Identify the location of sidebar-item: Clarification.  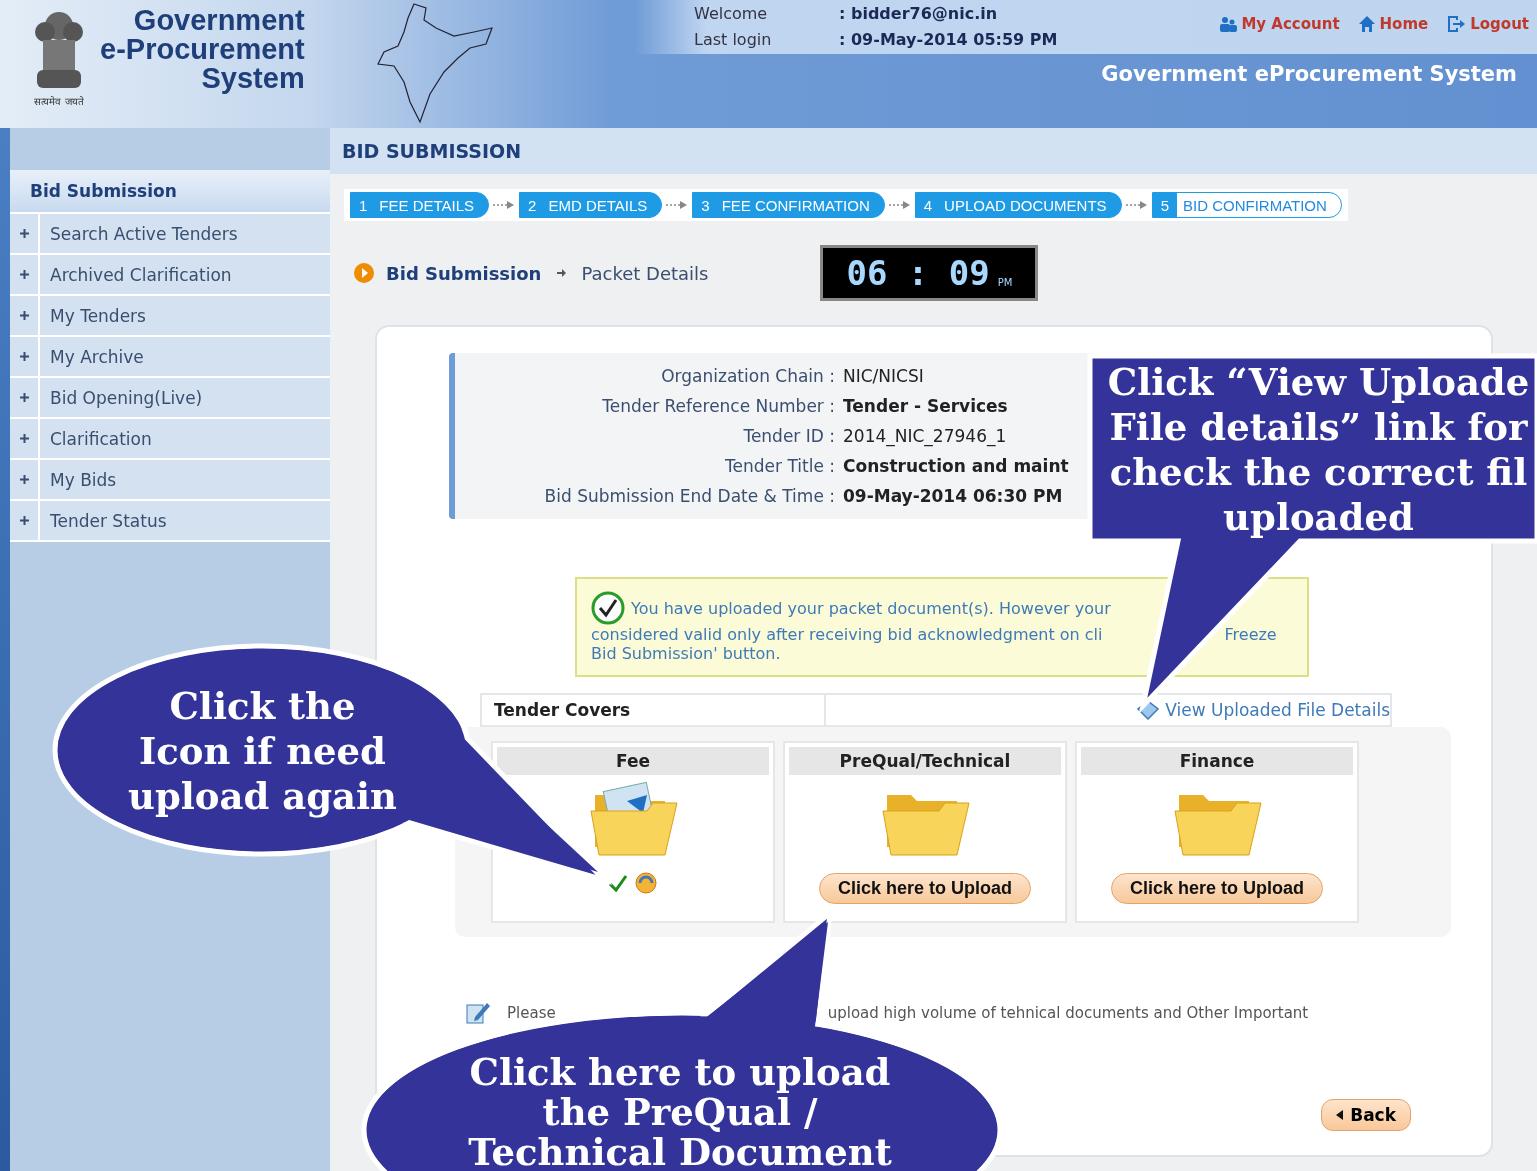
(170, 439).